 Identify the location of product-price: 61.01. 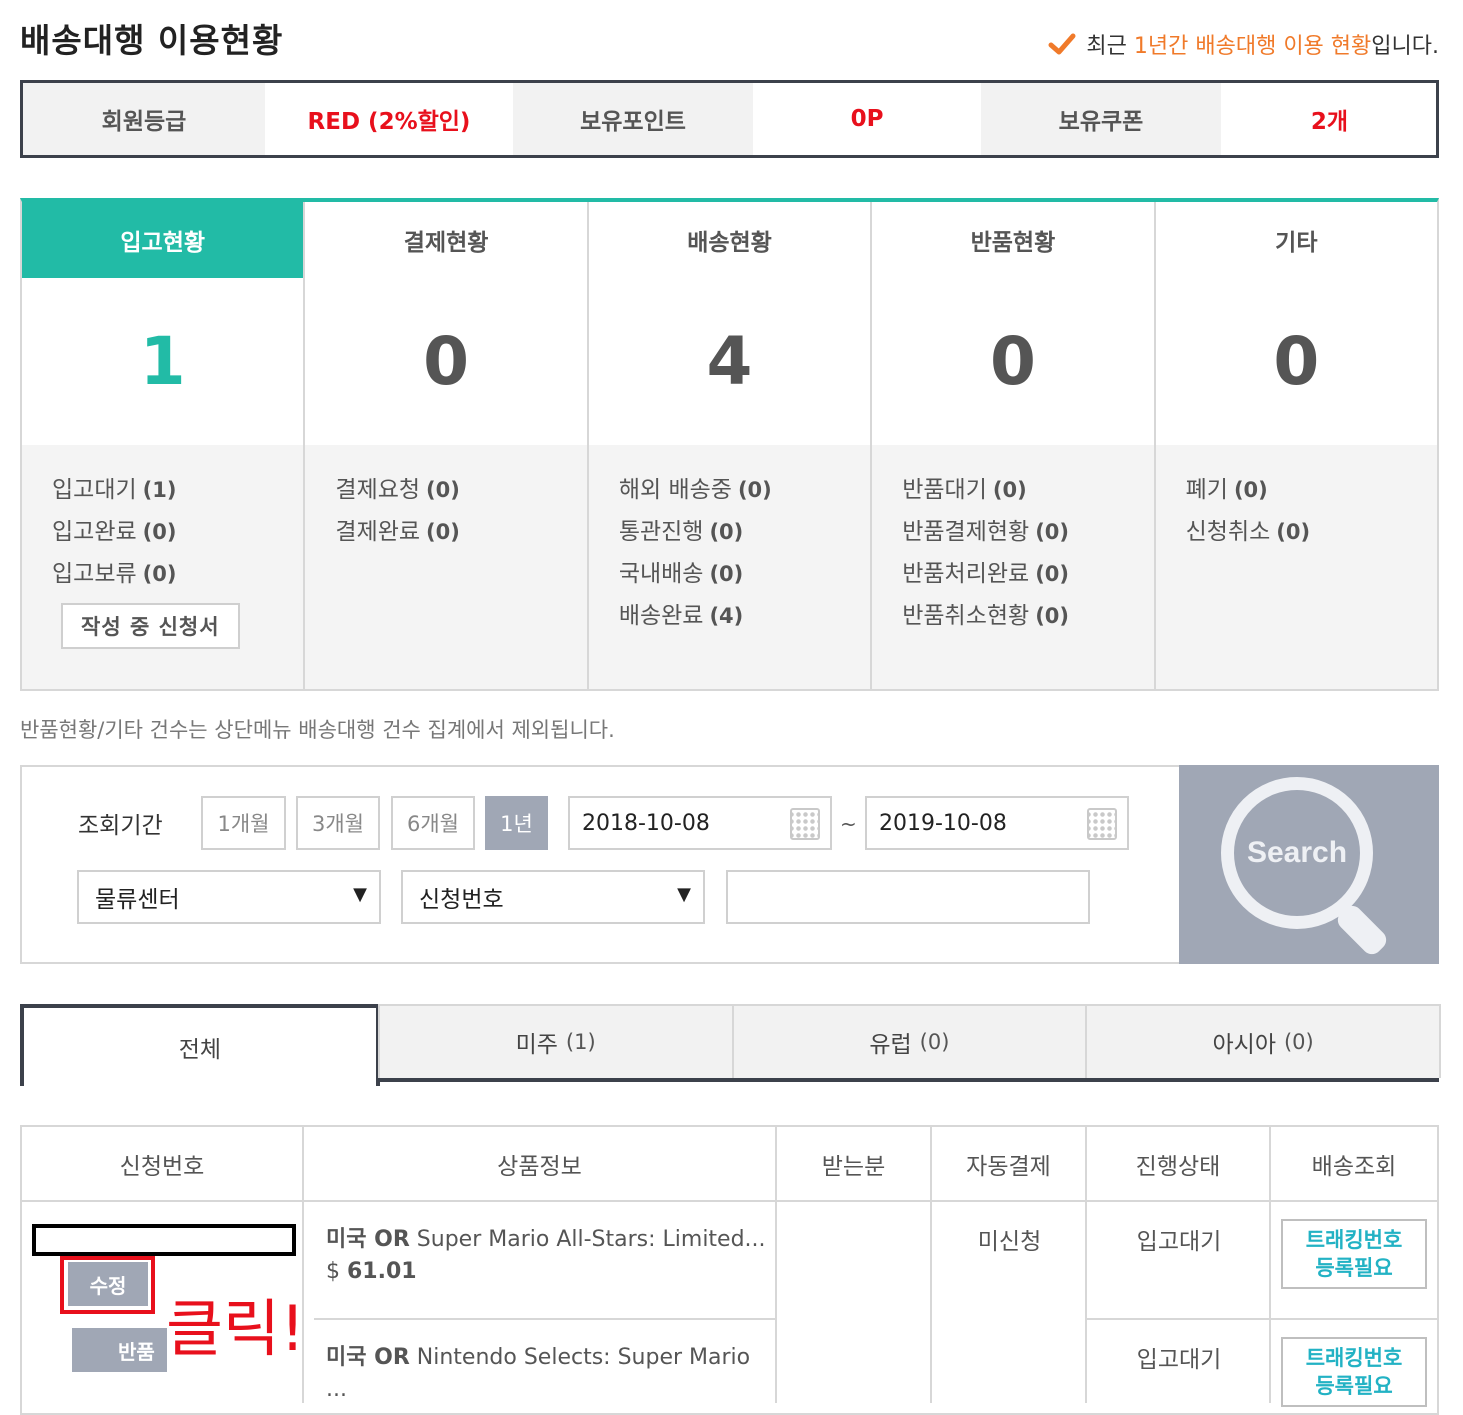
(382, 1271).